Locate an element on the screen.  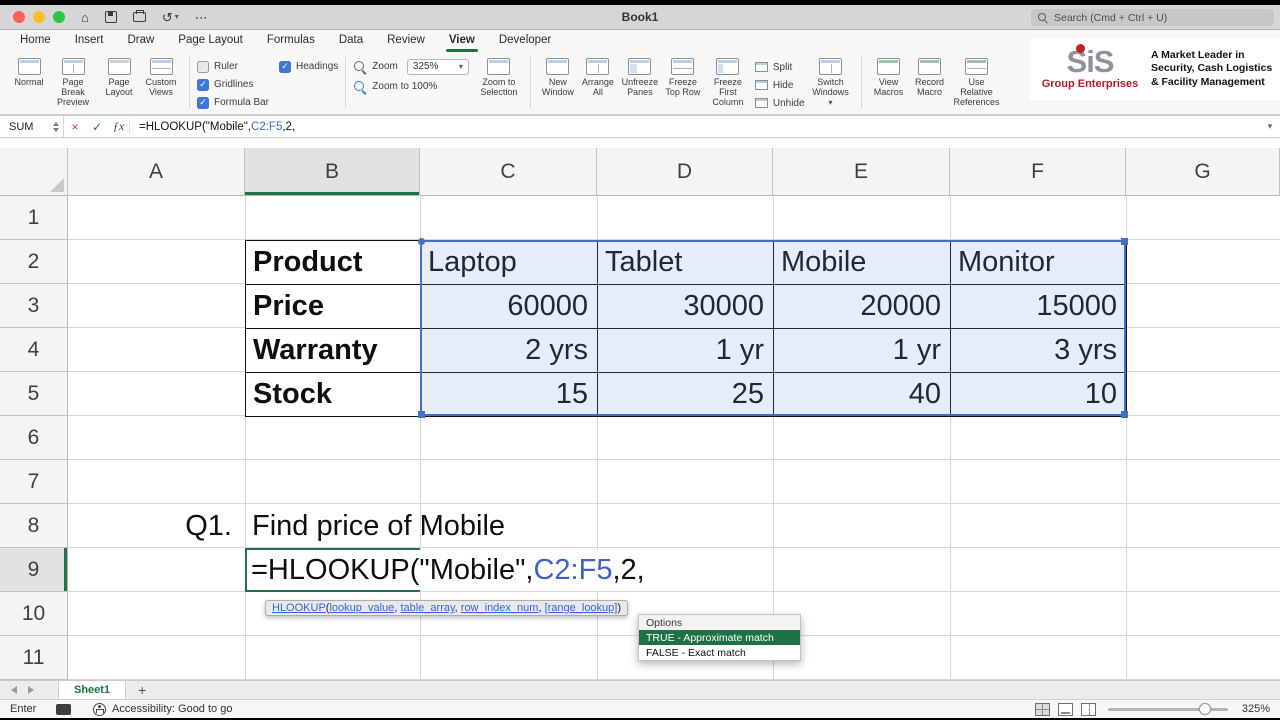
freeze-top-row-button: Freeze Top Row is located at coordinates (683, 77).